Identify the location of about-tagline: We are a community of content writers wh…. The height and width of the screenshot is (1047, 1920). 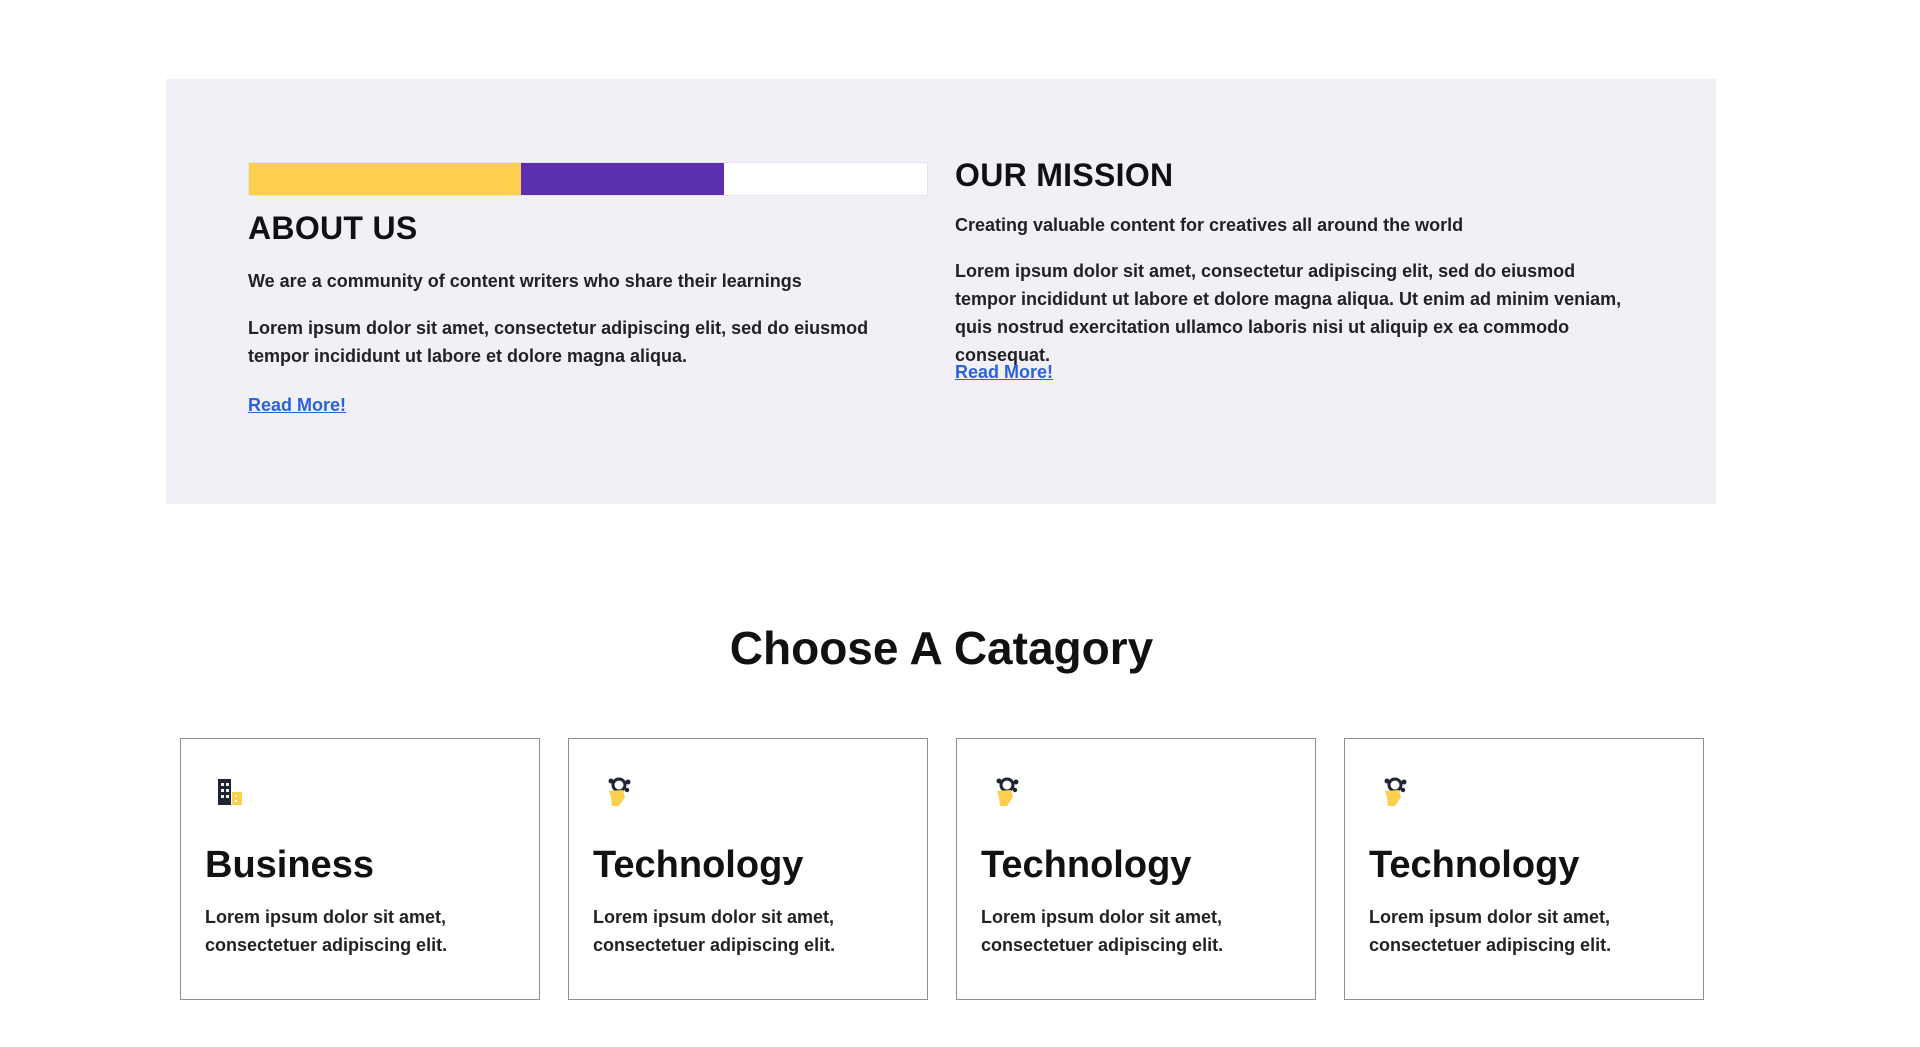
(525, 281).